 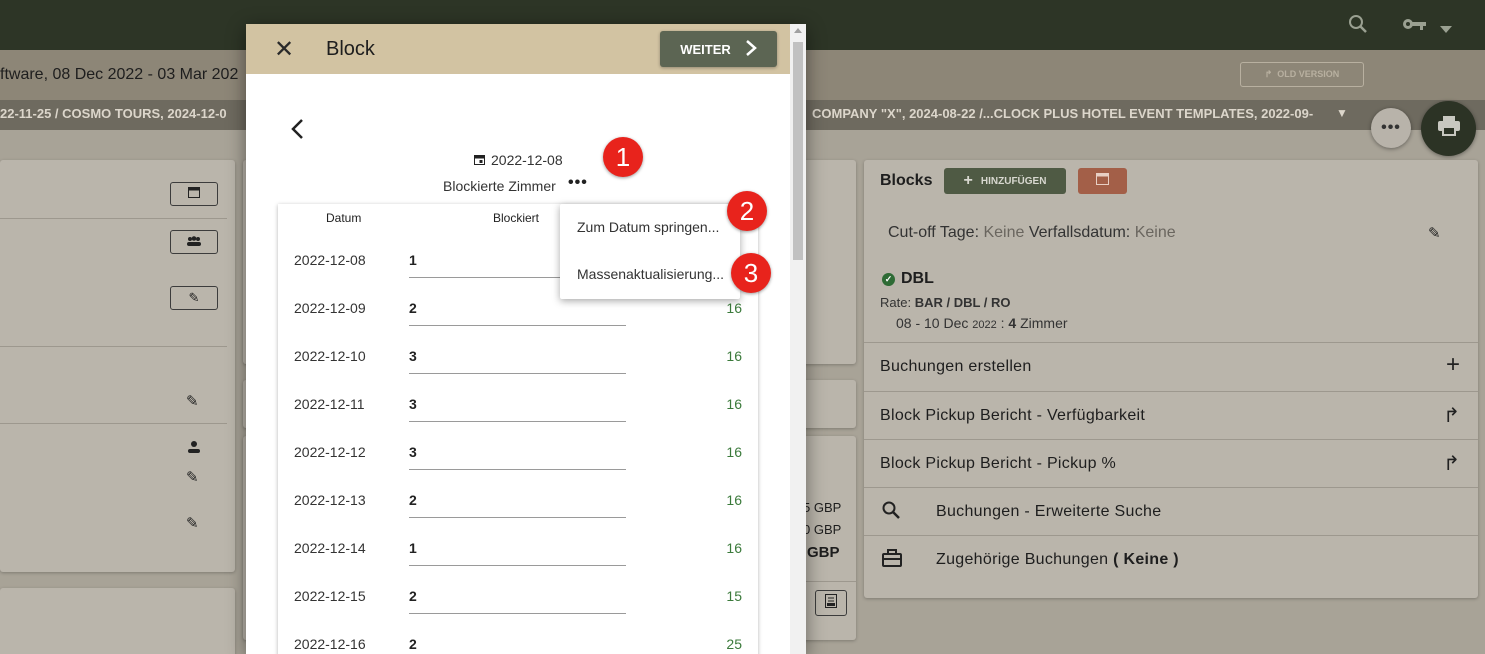 I want to click on old-version-button: ↱ OLD VERSION, so click(x=1302, y=74).